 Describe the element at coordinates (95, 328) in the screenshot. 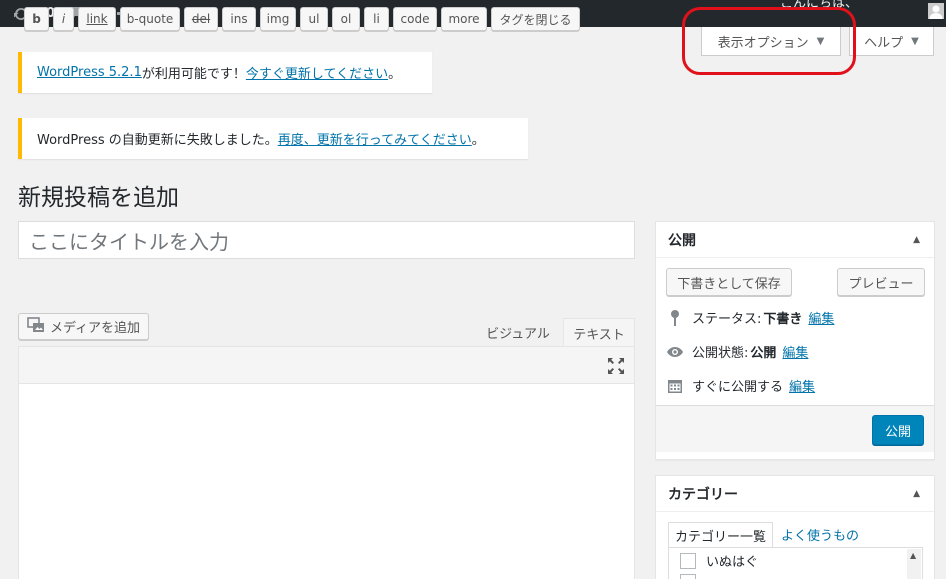

I see `add-media-label: メディアを追加` at that location.